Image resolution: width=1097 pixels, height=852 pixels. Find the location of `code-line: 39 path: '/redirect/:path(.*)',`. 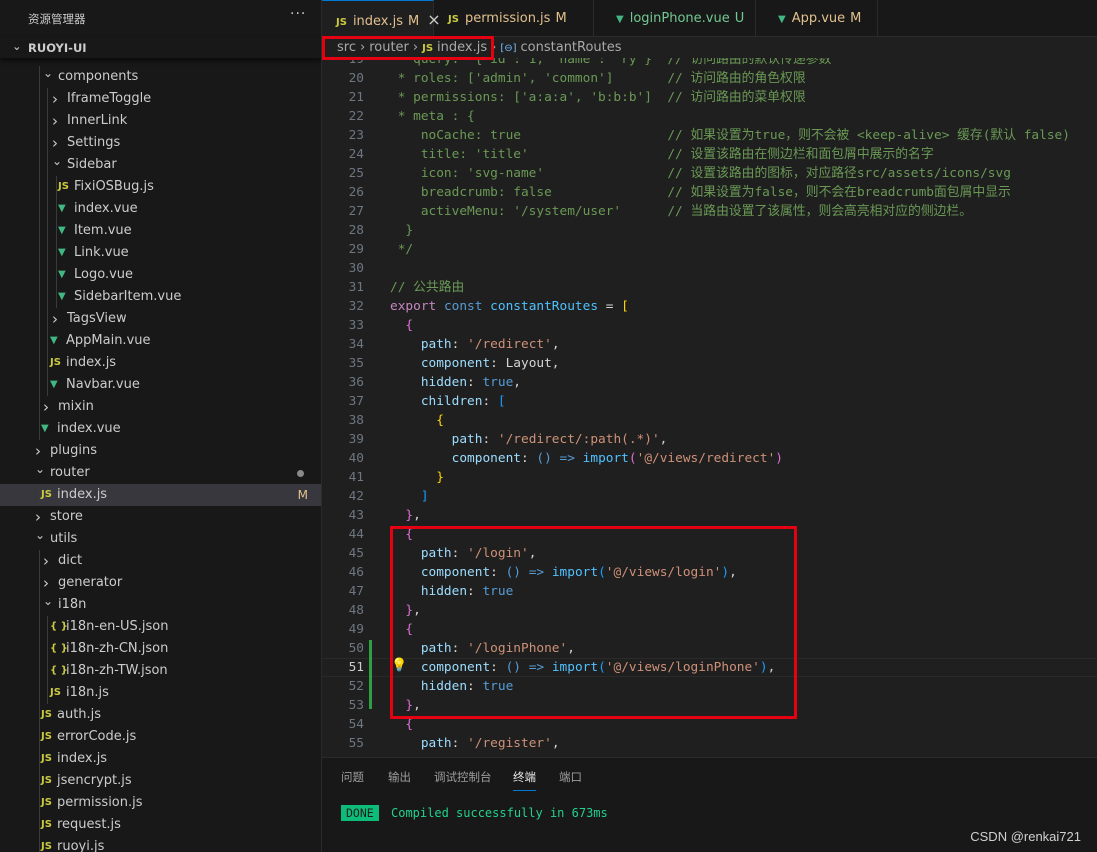

code-line: 39 path: '/redirect/:path(.*)', is located at coordinates (709, 439).